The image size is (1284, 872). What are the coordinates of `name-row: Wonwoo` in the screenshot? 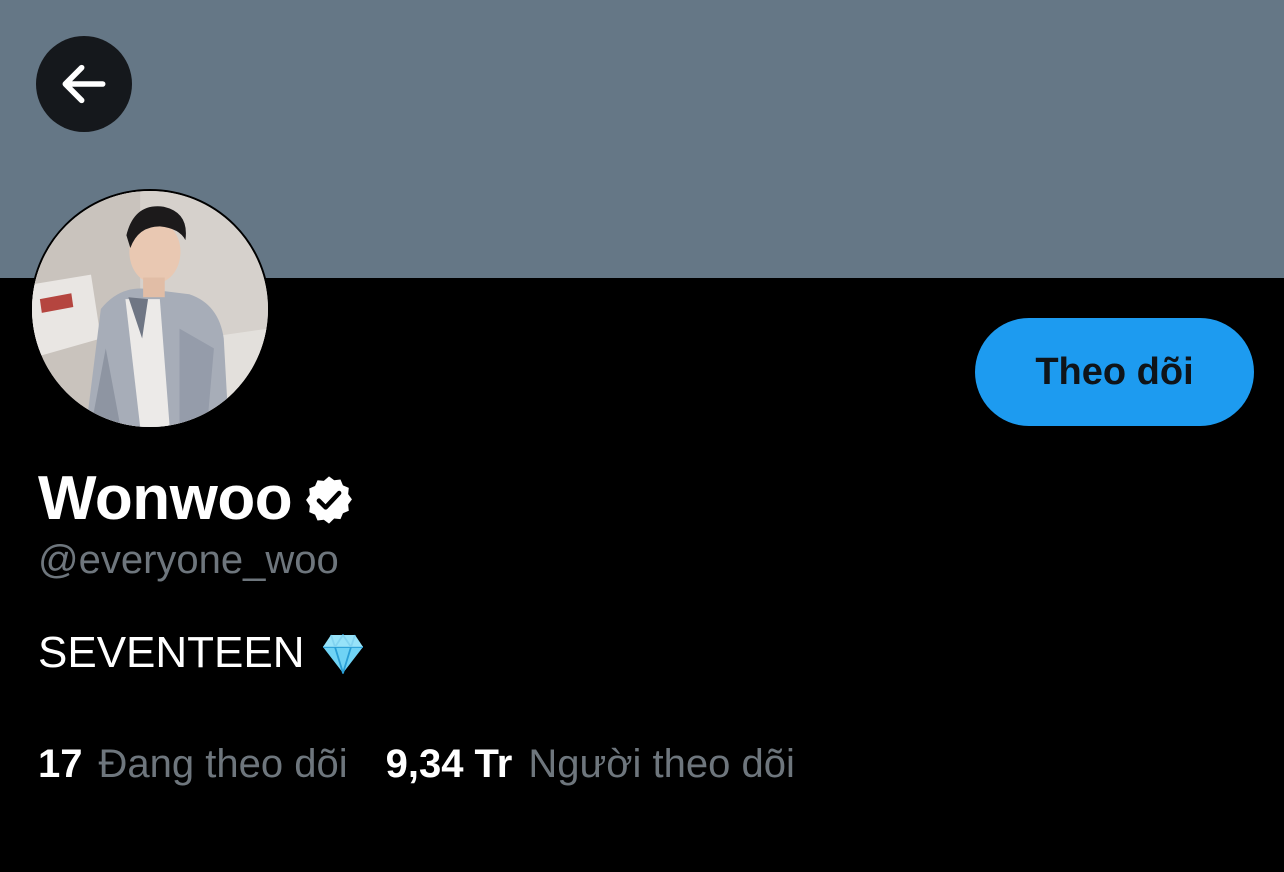 It's located at (197, 498).